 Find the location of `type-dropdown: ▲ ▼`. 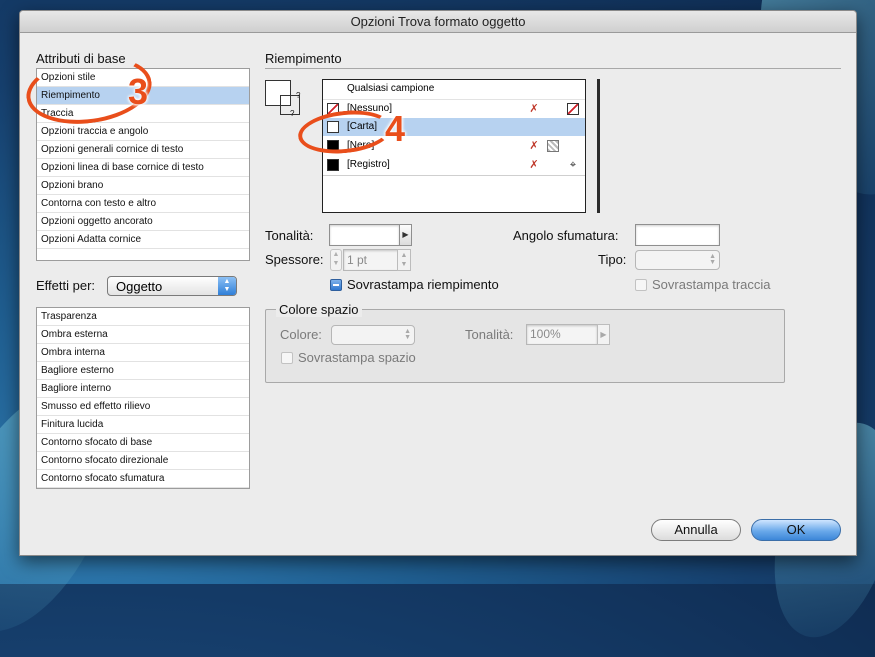

type-dropdown: ▲ ▼ is located at coordinates (677, 260).